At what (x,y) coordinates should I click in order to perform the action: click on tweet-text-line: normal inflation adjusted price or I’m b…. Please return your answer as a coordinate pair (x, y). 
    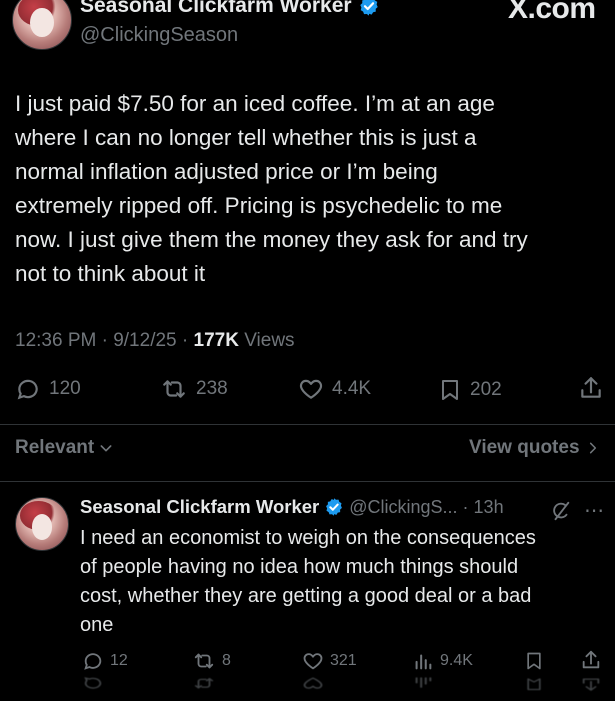
    Looking at the image, I should click on (226, 171).